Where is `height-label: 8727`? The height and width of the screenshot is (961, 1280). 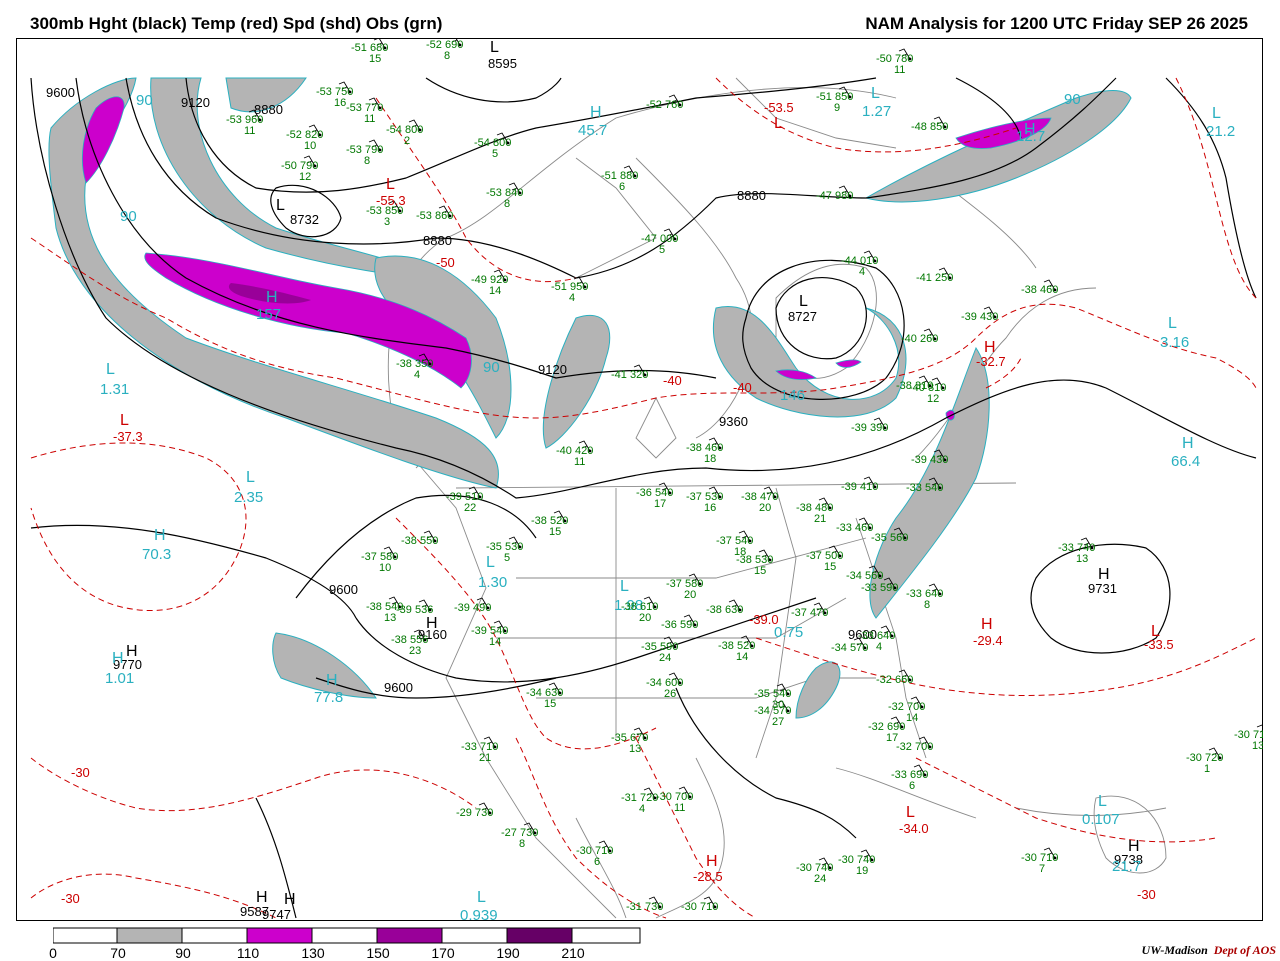
height-label: 8727 is located at coordinates (802, 316).